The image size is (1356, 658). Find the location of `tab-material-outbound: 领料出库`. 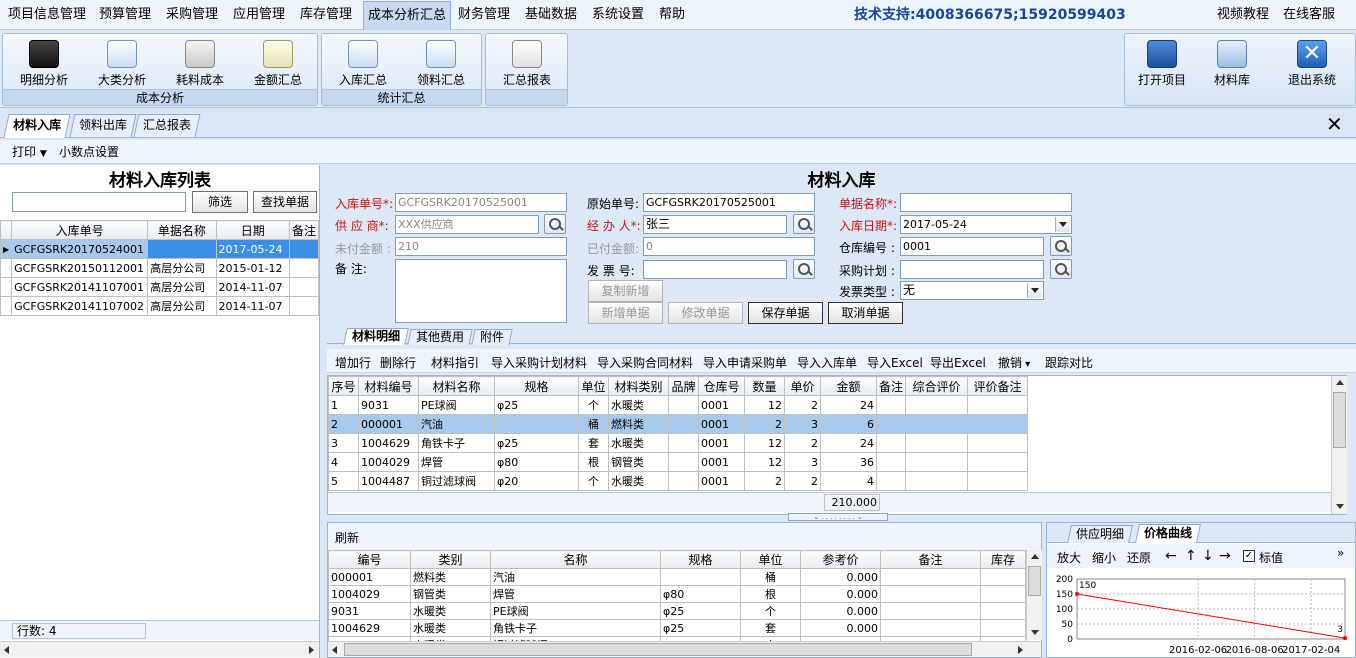

tab-material-outbound: 领料出库 is located at coordinates (103, 125).